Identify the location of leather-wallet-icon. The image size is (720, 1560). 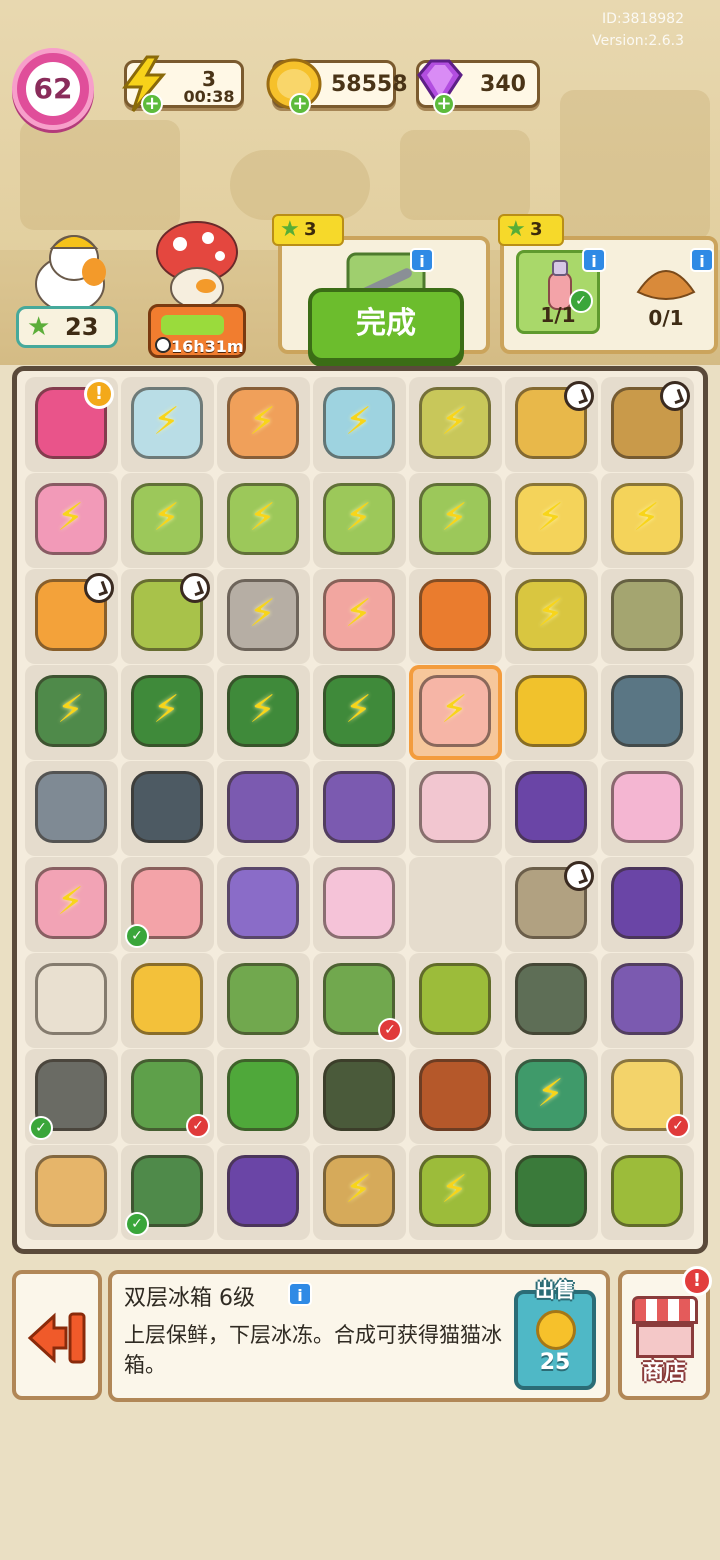
(455, 1095).